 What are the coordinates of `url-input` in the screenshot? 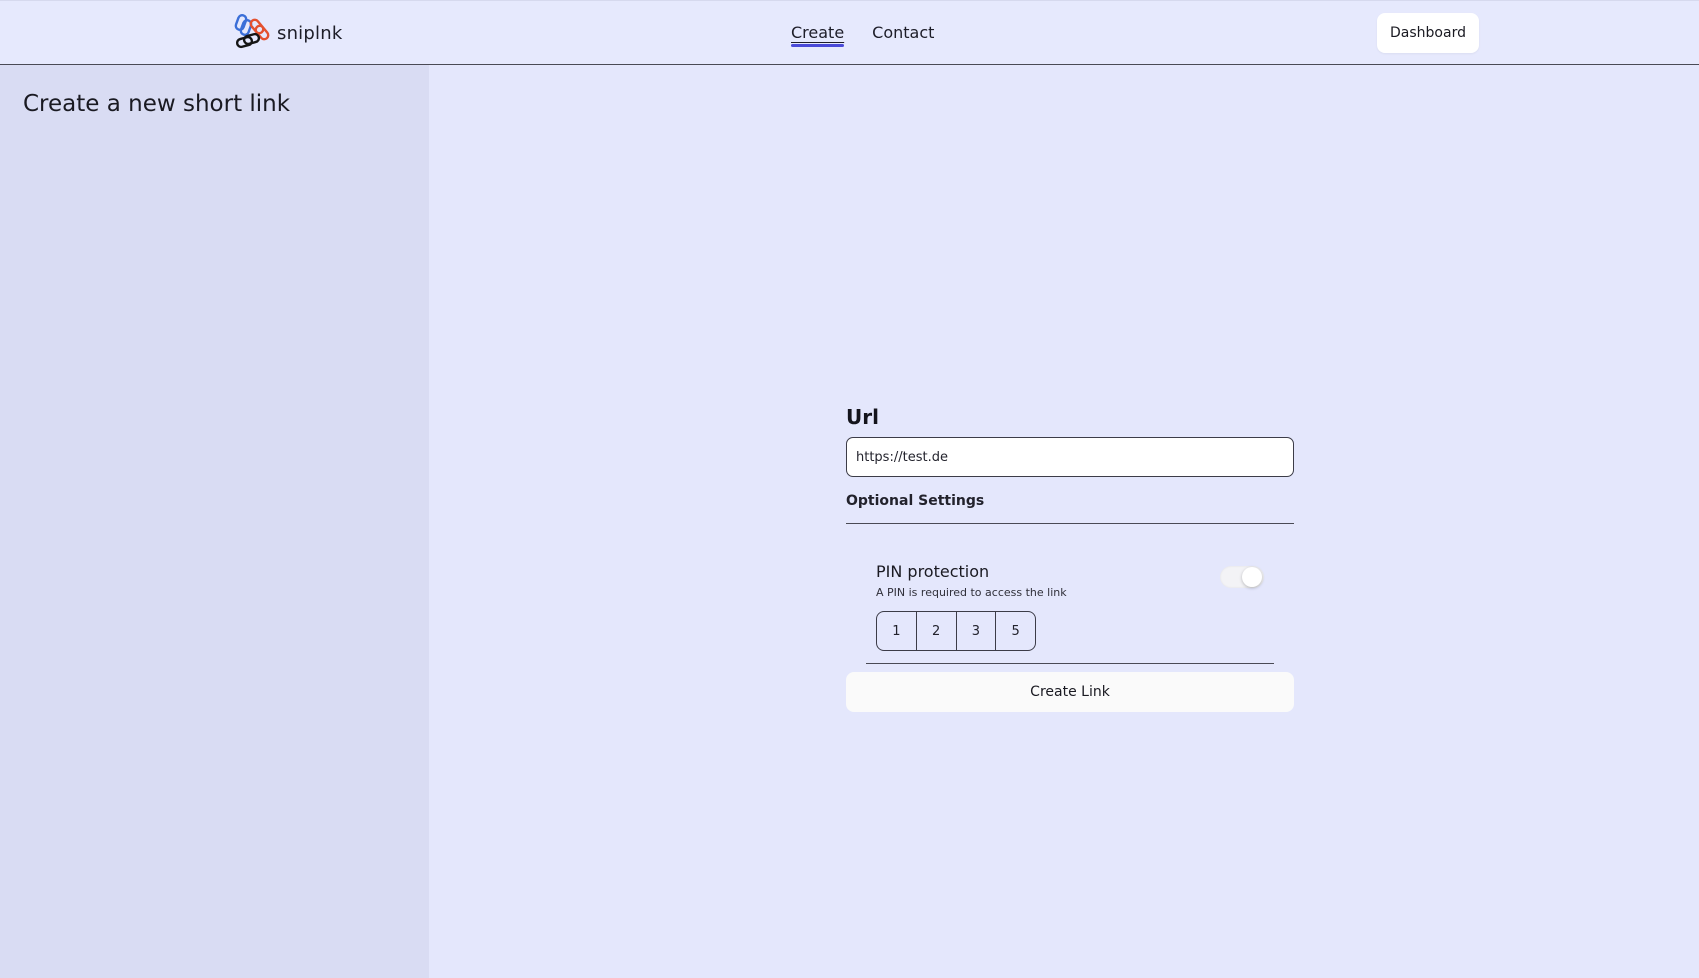 It's located at (1070, 457).